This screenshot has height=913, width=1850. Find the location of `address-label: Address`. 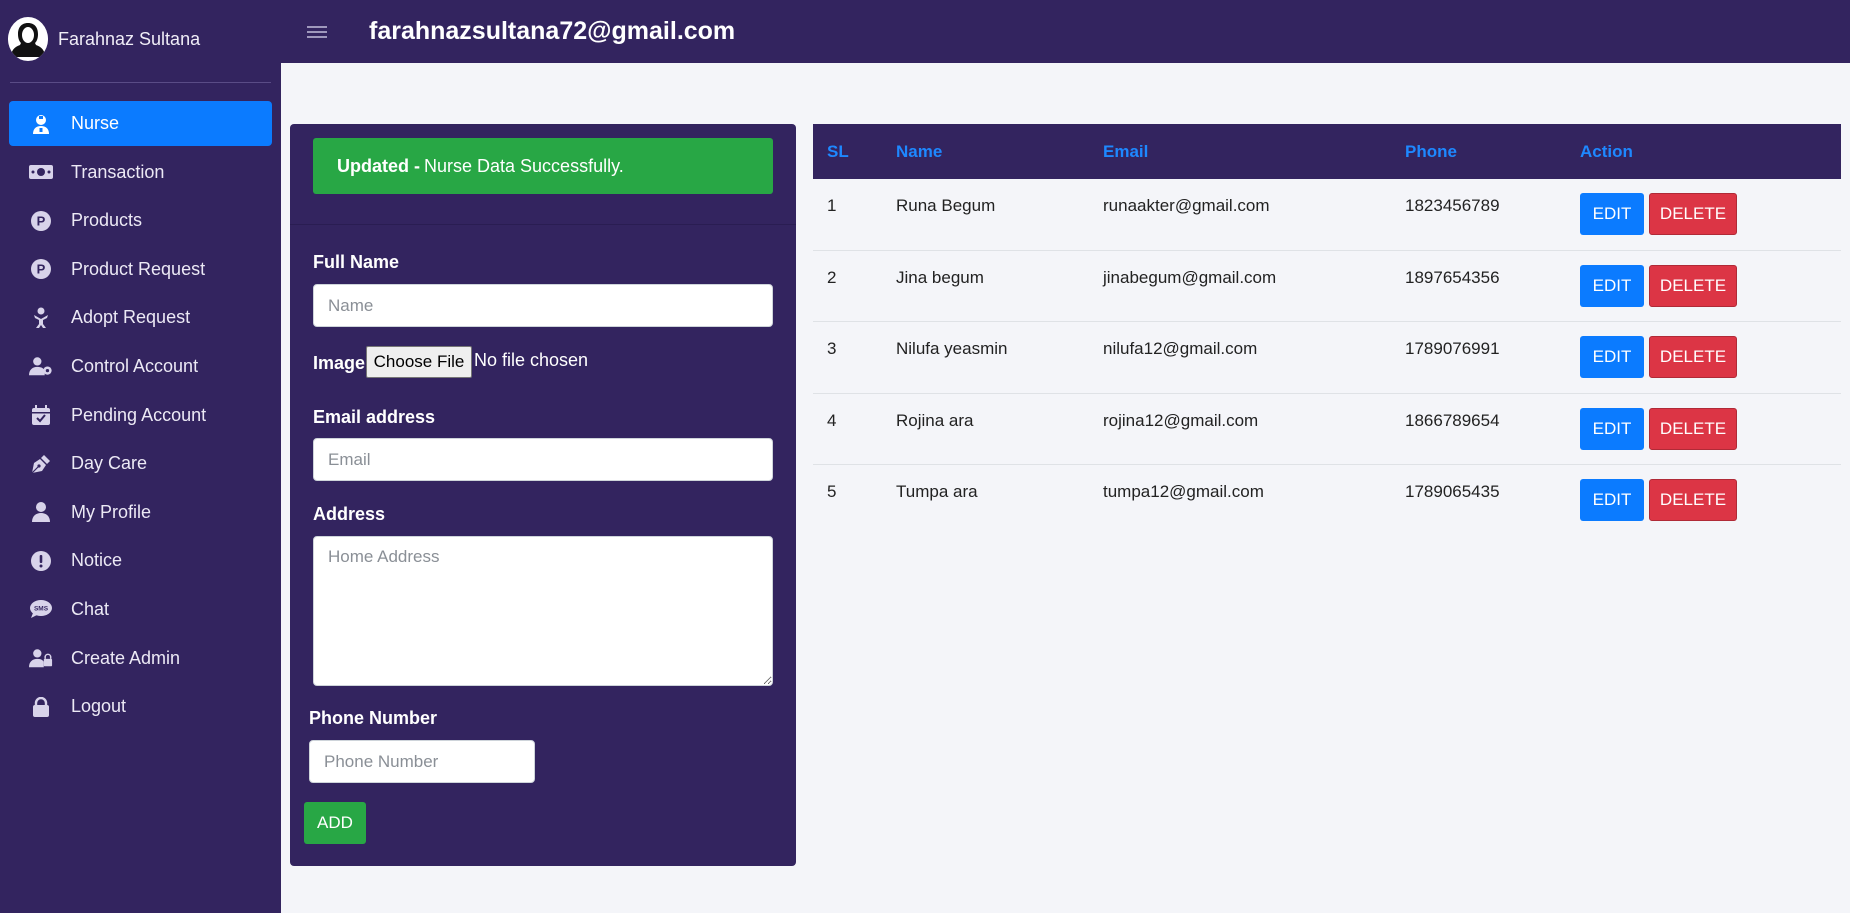

address-label: Address is located at coordinates (349, 514).